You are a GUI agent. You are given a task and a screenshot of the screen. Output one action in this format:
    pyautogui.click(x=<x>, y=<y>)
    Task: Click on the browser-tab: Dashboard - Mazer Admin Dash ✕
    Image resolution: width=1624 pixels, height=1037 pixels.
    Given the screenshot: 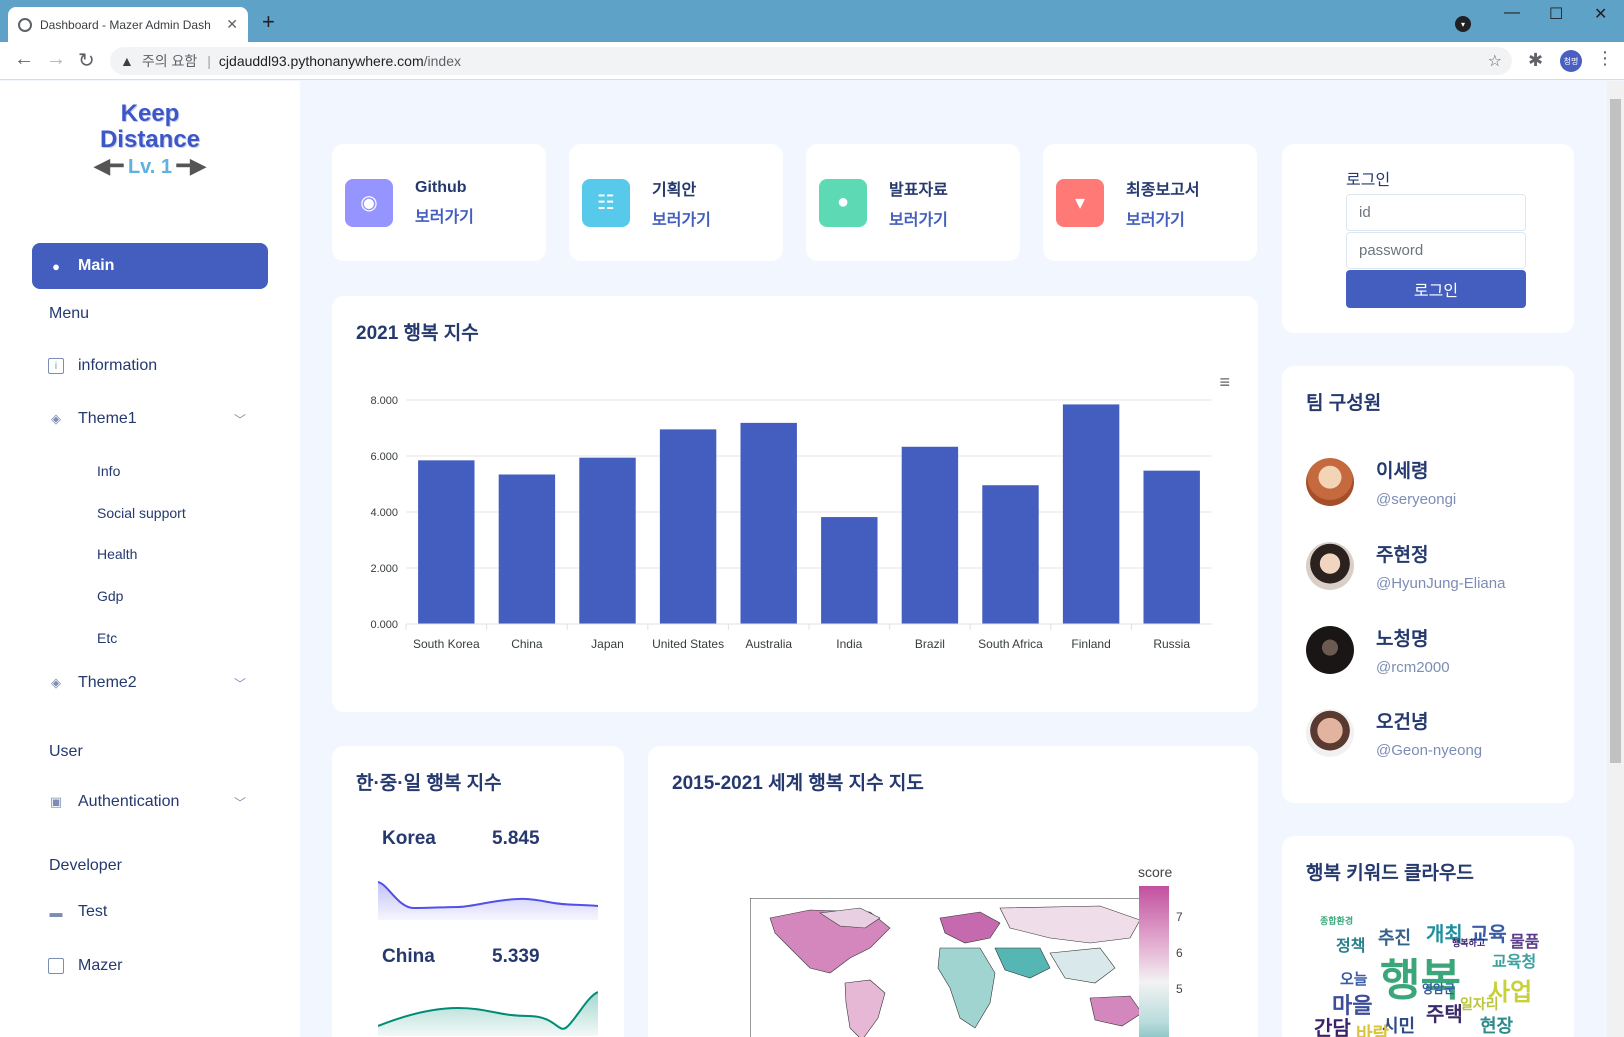 What is the action you would take?
    pyautogui.click(x=128, y=24)
    